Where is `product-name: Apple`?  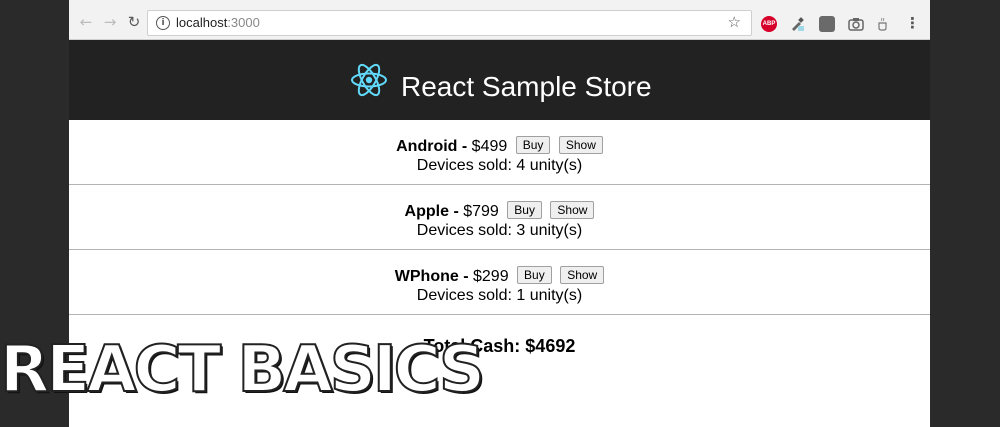
product-name: Apple is located at coordinates (426, 211).